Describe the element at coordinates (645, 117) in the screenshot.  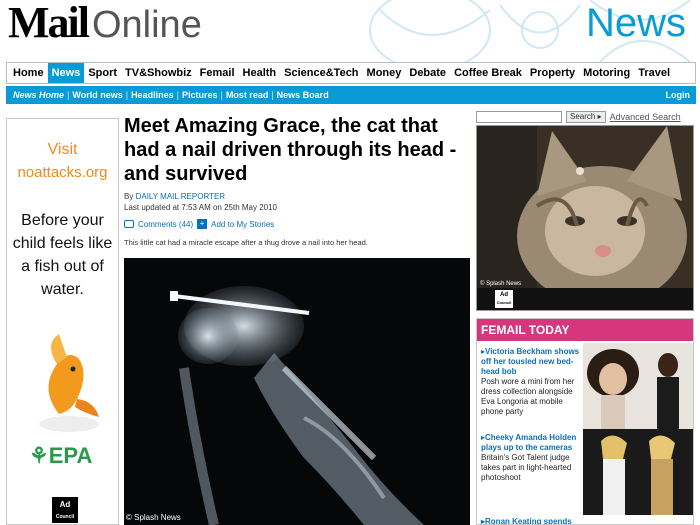
I see `advanced-search-link: Advanced Search` at that location.